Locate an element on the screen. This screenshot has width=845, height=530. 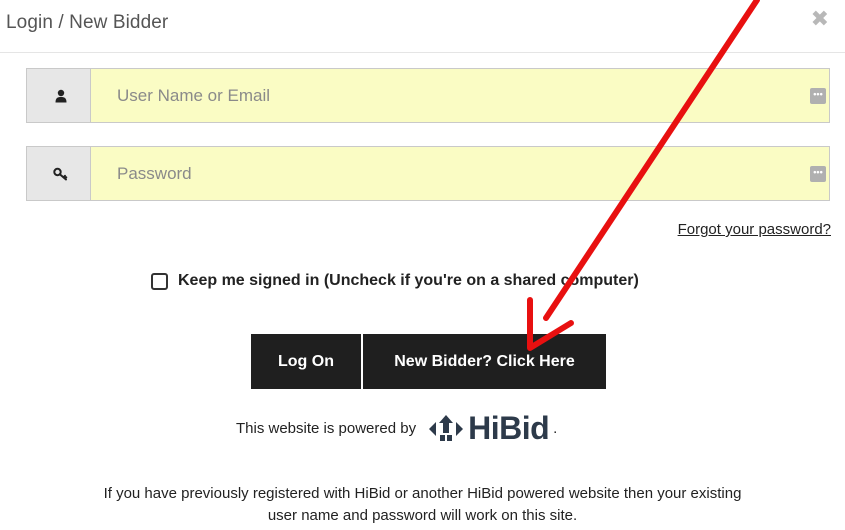
hibid-logo: HiBid is located at coordinates (489, 428).